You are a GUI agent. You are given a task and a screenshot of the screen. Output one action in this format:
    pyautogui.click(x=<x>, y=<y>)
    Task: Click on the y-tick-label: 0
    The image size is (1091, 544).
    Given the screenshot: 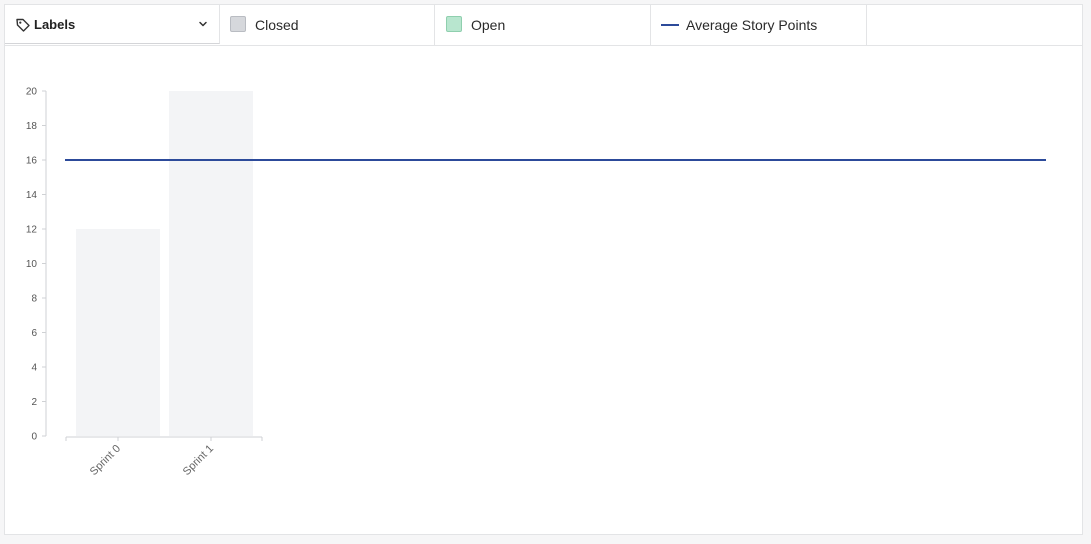 What is the action you would take?
    pyautogui.click(x=34, y=437)
    